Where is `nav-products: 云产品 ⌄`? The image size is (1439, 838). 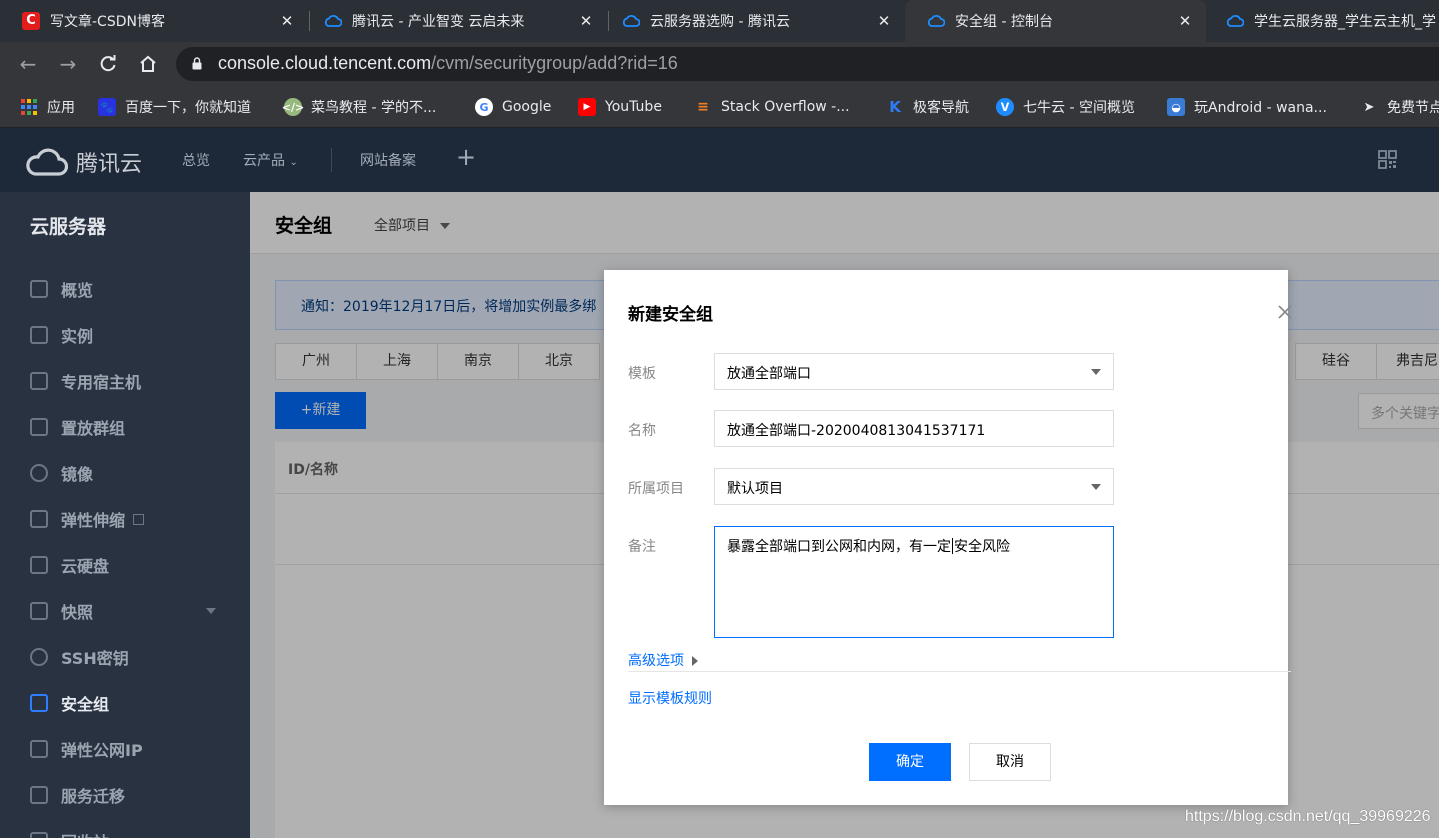
nav-products: 云产品 ⌄ is located at coordinates (270, 160).